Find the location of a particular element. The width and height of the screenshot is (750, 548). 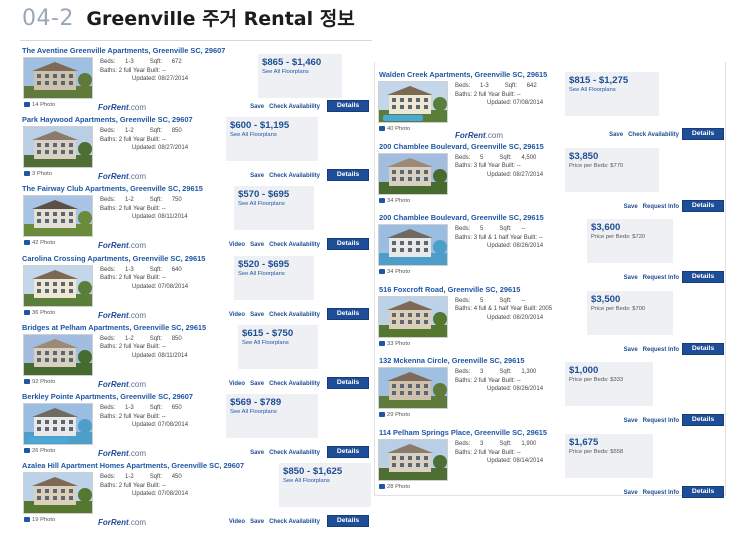

photo-count: 40 Photo is located at coordinates (394, 129).